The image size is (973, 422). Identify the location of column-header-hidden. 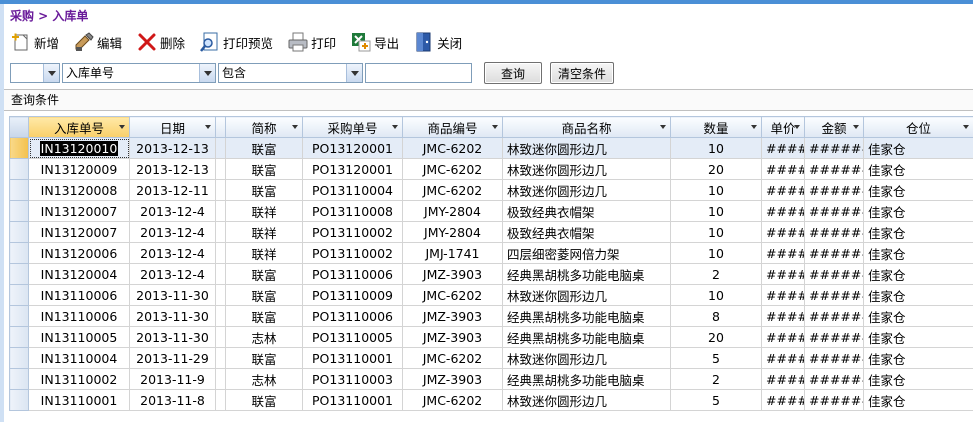
(220, 127).